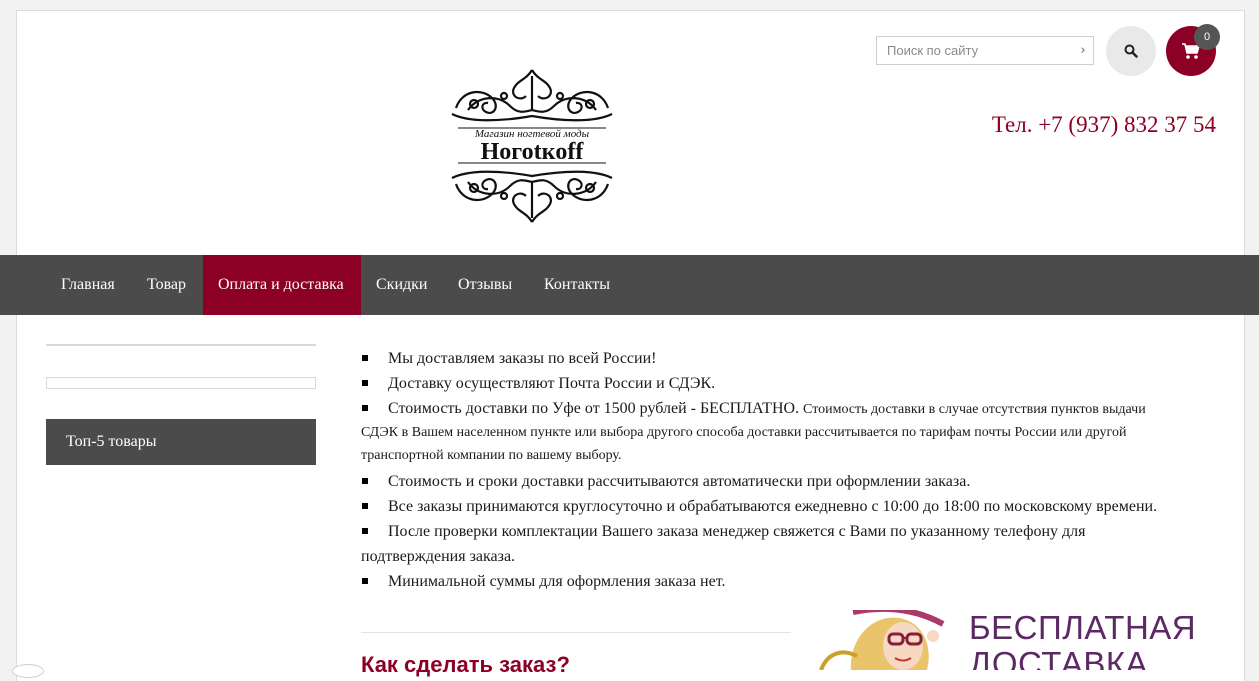 Image resolution: width=1259 pixels, height=681 pixels. I want to click on logo-graphic: Магазин ногтевой моды Ногоtкoff, so click(532, 146).